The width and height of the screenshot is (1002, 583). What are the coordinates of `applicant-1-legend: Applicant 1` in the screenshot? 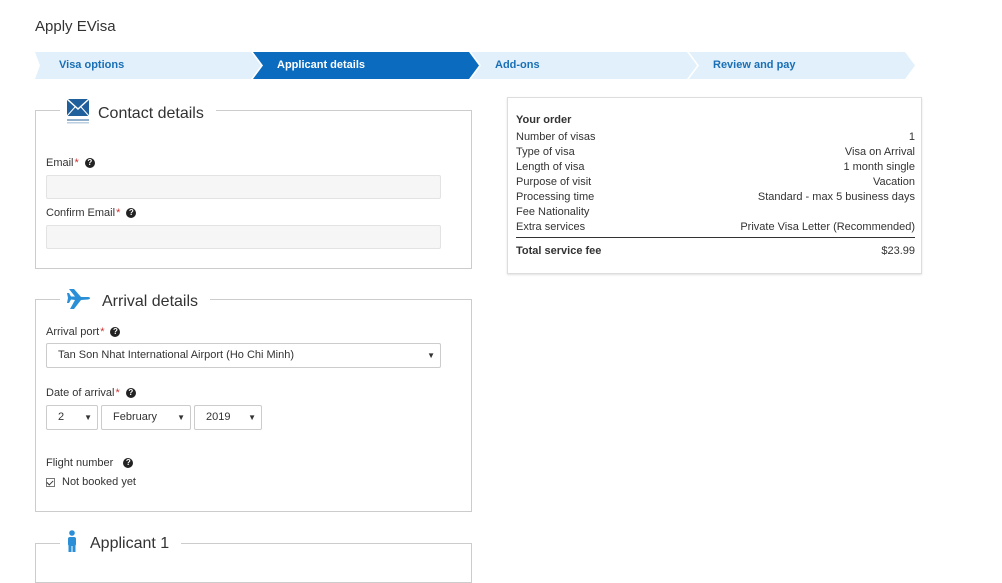 It's located at (121, 543).